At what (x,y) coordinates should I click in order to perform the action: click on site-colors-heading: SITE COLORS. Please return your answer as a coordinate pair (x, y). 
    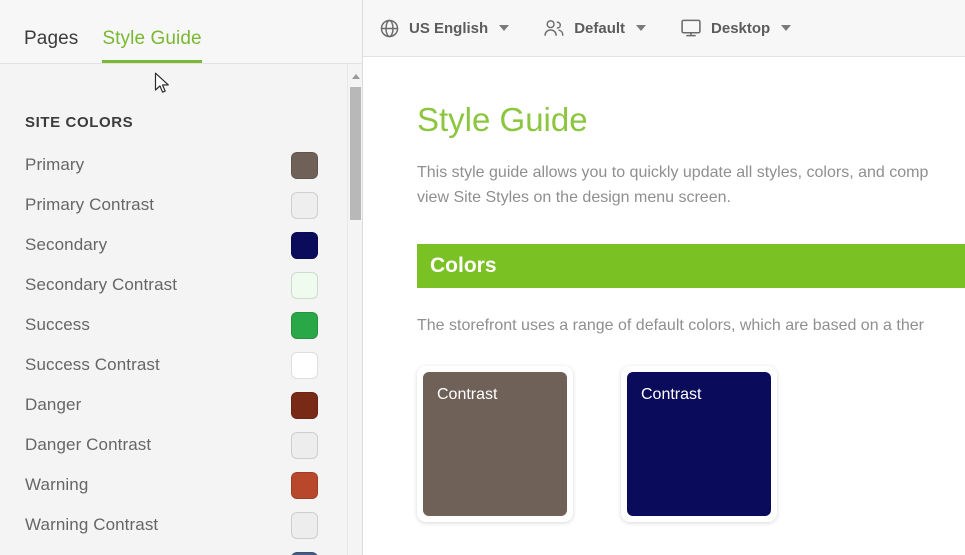
    Looking at the image, I should click on (79, 122).